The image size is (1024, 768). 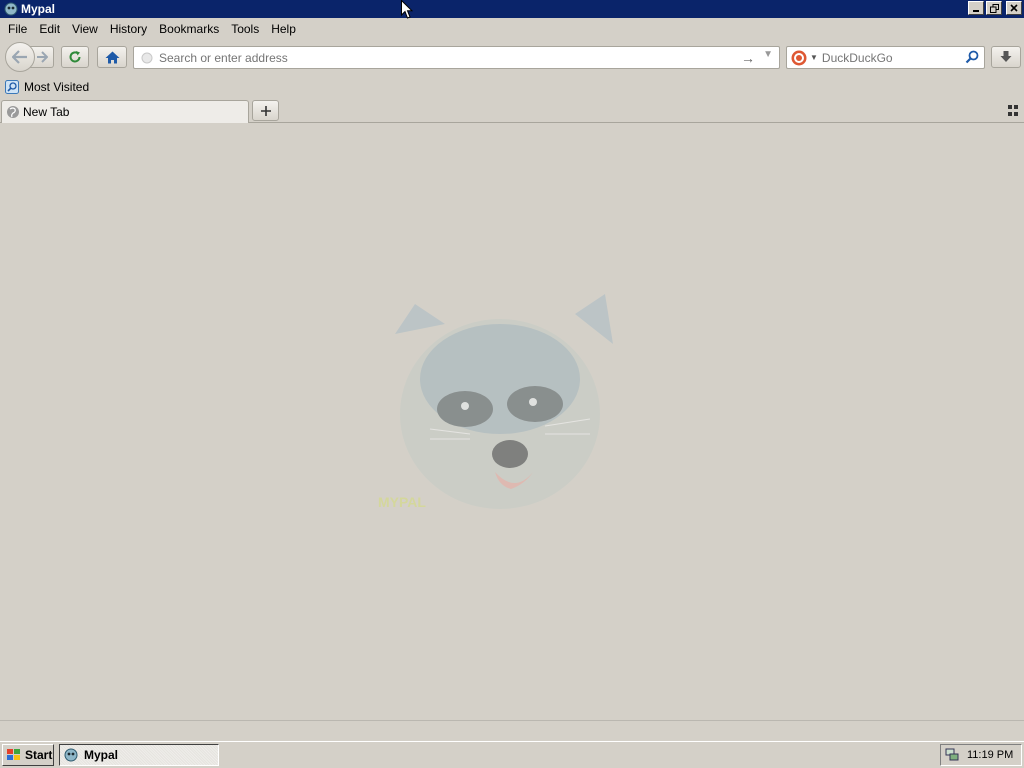 I want to click on menu-file: File, so click(x=17, y=29).